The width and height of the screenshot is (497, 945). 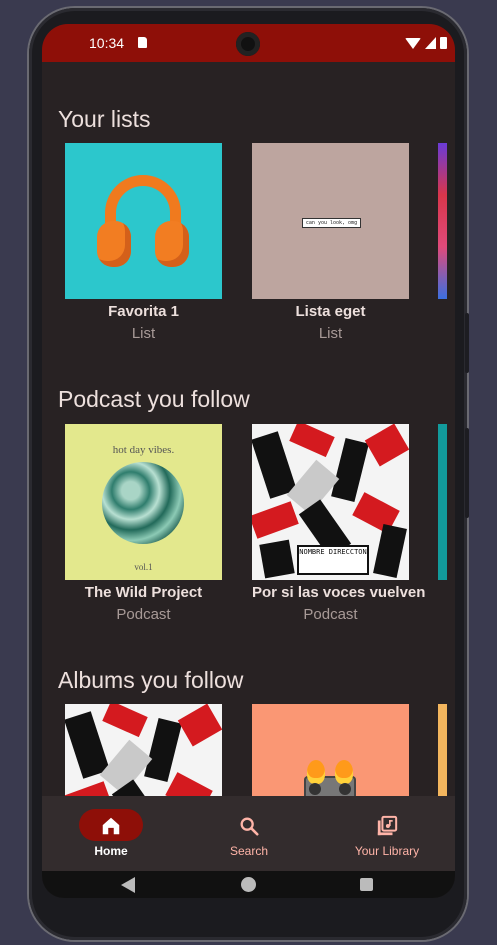 What do you see at coordinates (107, 43) in the screenshot?
I see `status-time: 10:34` at bounding box center [107, 43].